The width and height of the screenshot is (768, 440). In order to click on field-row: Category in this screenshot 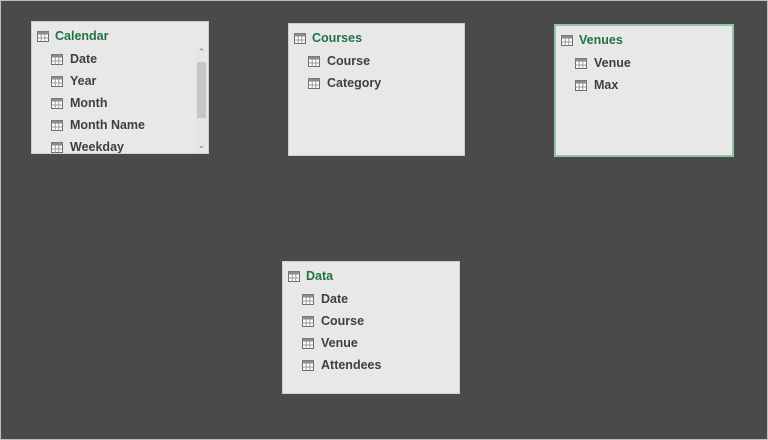, I will do `click(376, 83)`.